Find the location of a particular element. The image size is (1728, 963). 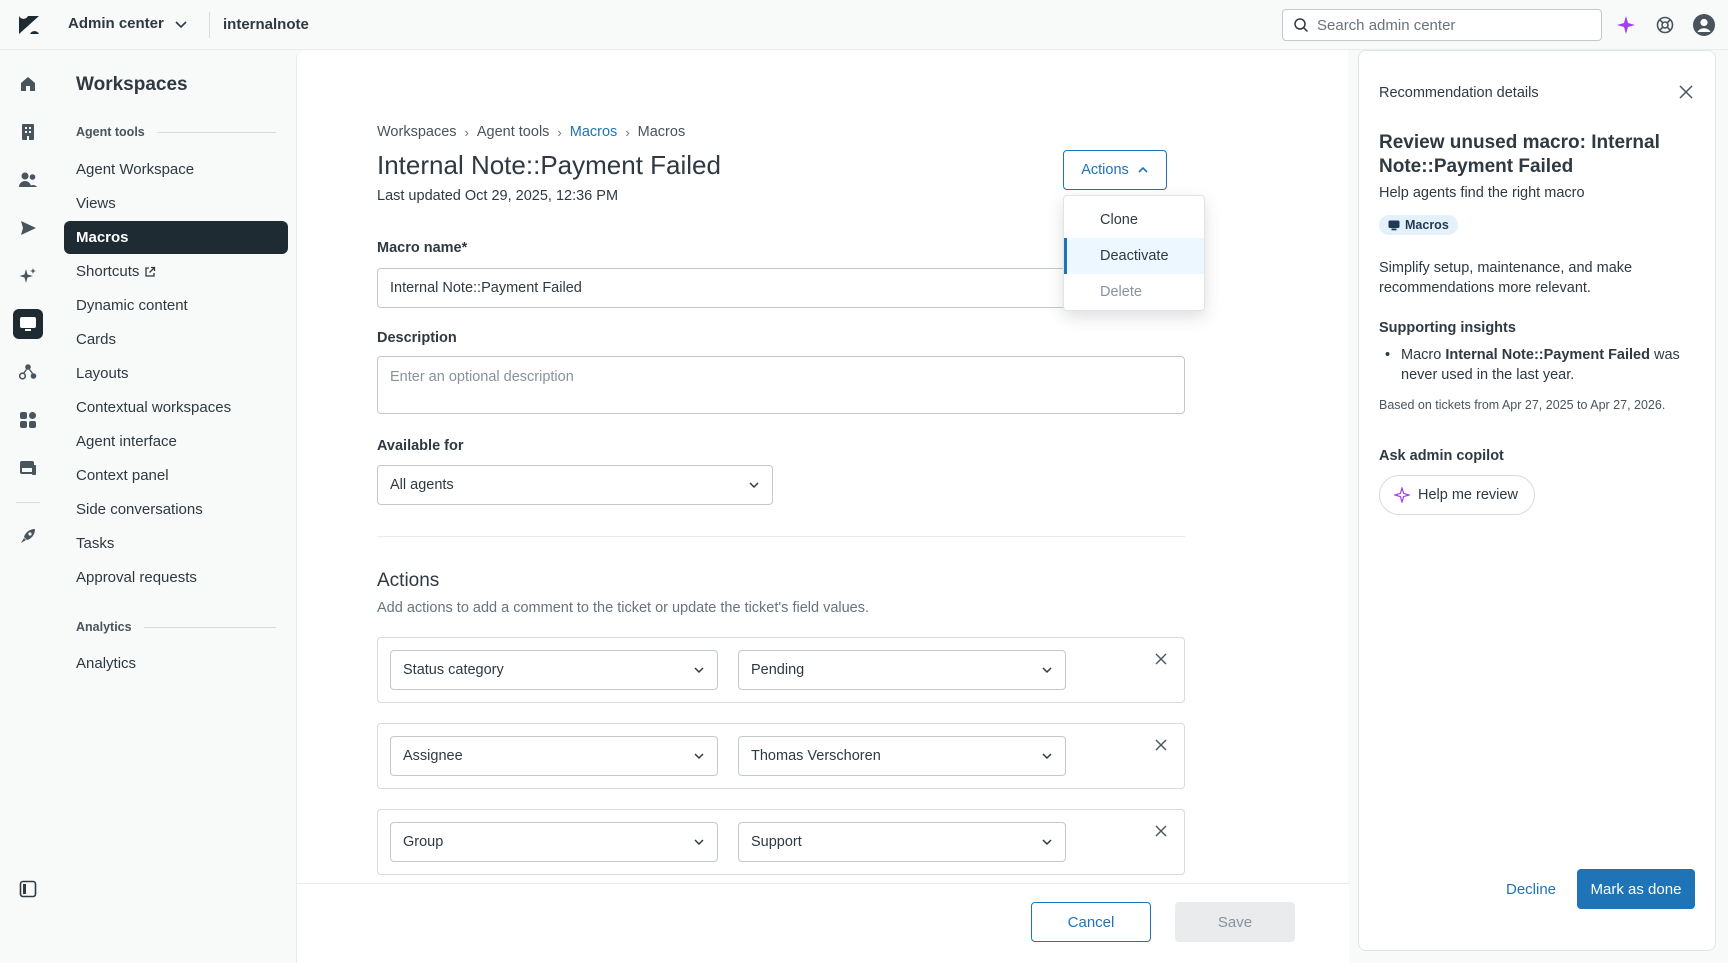

actions-section-title: Actions is located at coordinates (408, 580).